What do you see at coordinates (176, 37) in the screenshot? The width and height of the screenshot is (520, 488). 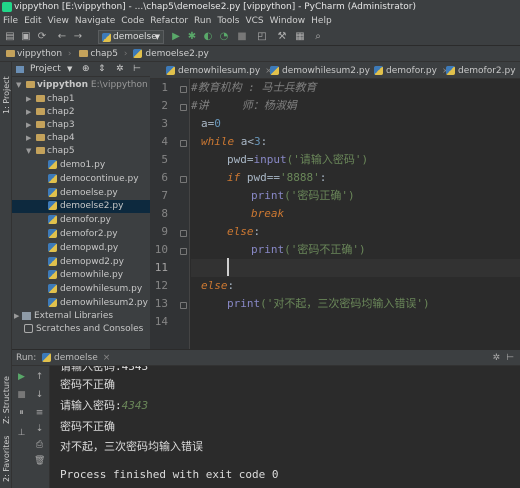 I see `run-icon: ▶` at bounding box center [176, 37].